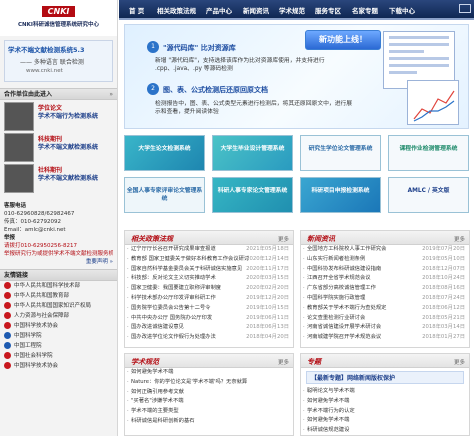 The width and height of the screenshot is (474, 436). Describe the element at coordinates (58, 306) in the screenshot. I see `friend-link: 中华人民共和国国家知识产权局` at that location.